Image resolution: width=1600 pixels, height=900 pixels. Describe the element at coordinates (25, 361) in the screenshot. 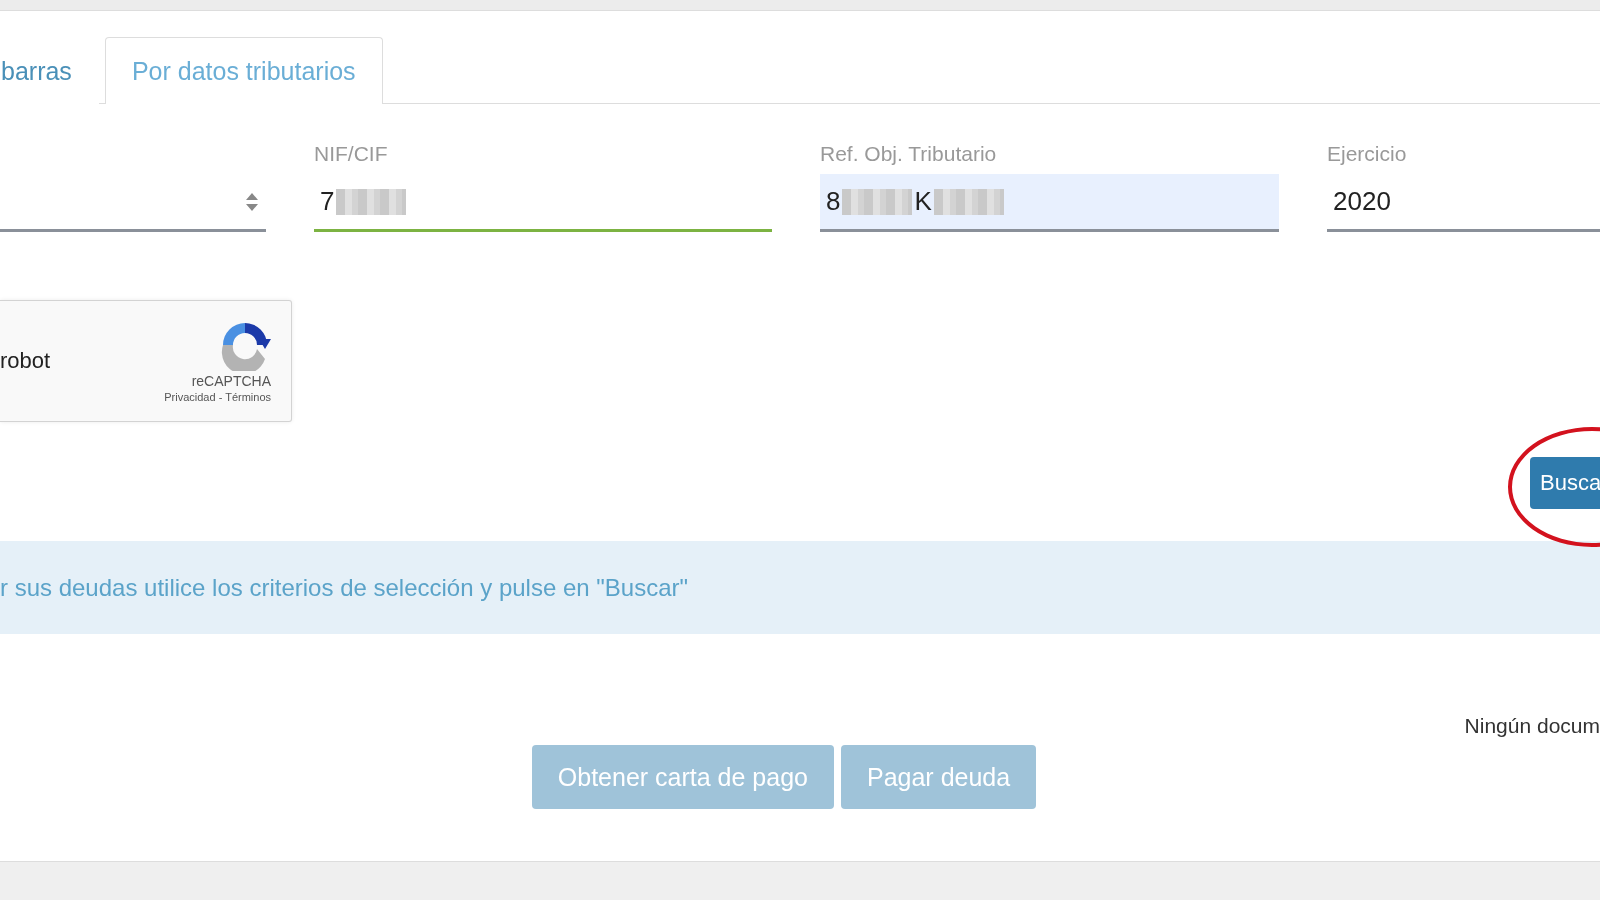

I see `captcha-label: robot` at that location.